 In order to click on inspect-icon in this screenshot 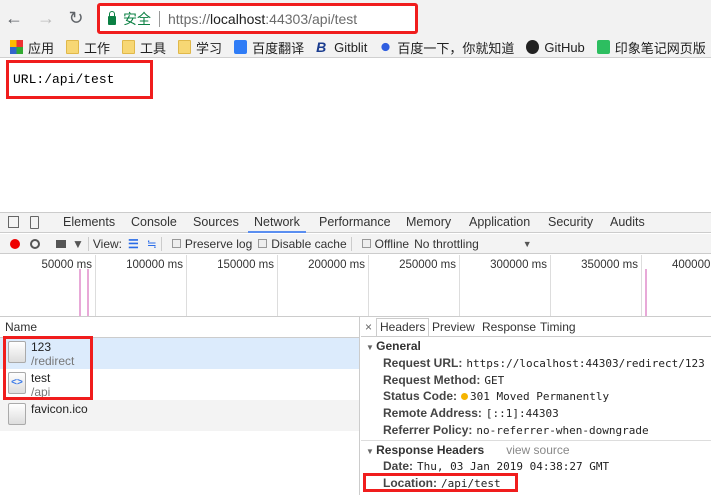, I will do `click(13, 222)`.